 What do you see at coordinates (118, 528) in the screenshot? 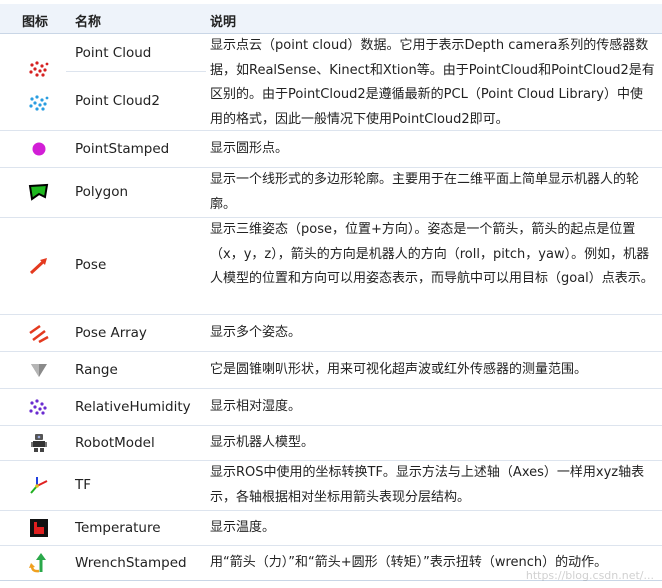
I see `row-name: Temperature` at bounding box center [118, 528].